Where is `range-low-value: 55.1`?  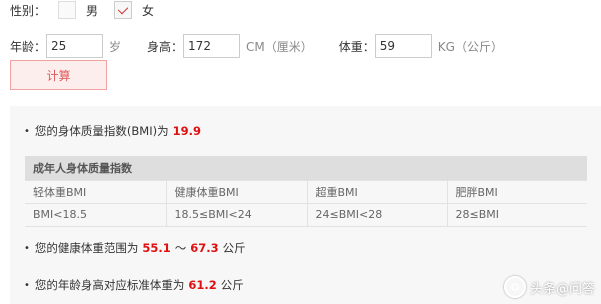 range-low-value: 55.1 is located at coordinates (156, 248).